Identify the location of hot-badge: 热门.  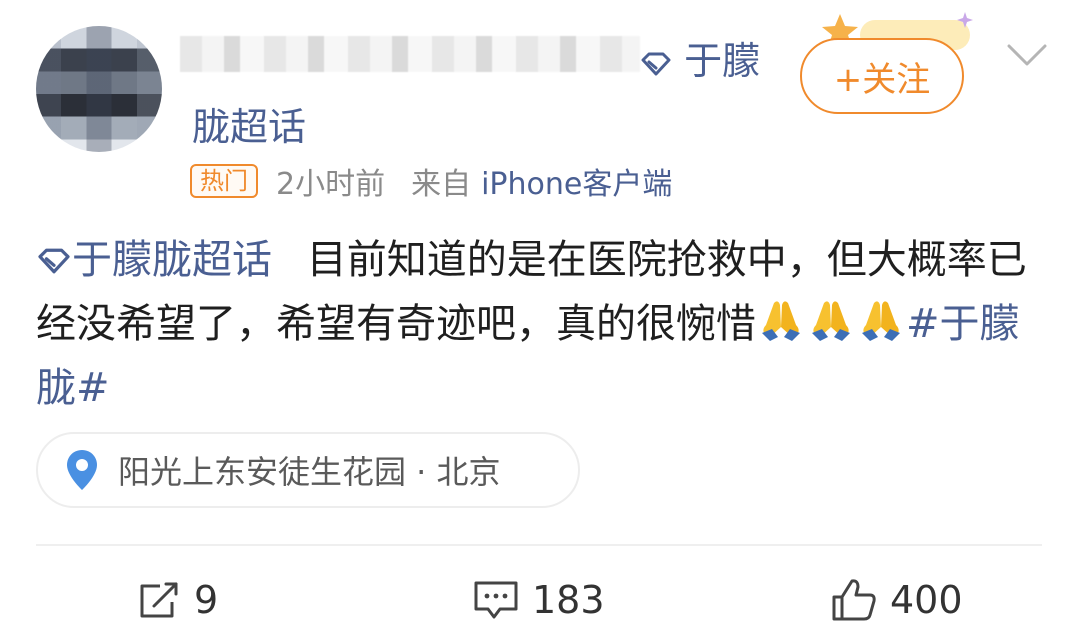
(224, 181).